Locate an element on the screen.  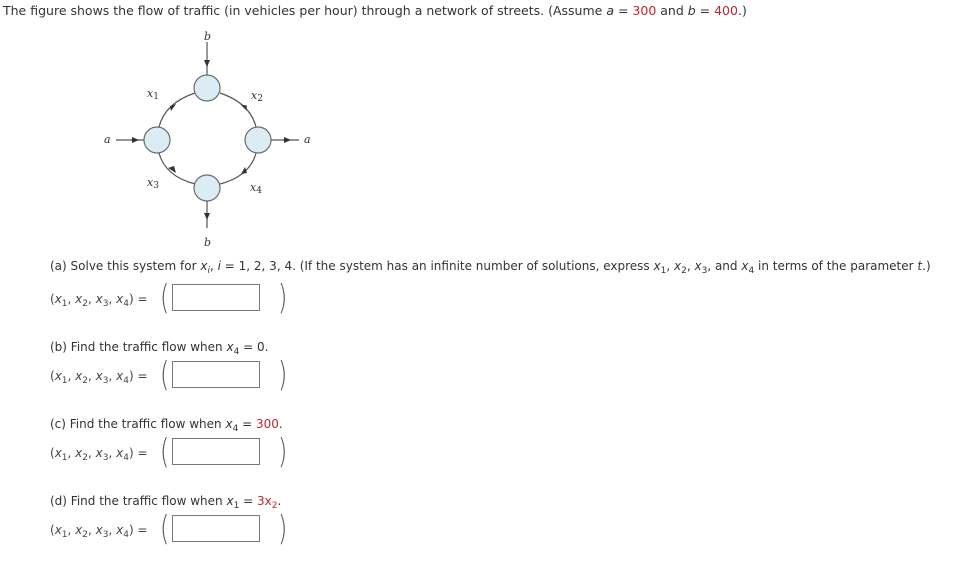
label-a-left: a is located at coordinates (107, 139).